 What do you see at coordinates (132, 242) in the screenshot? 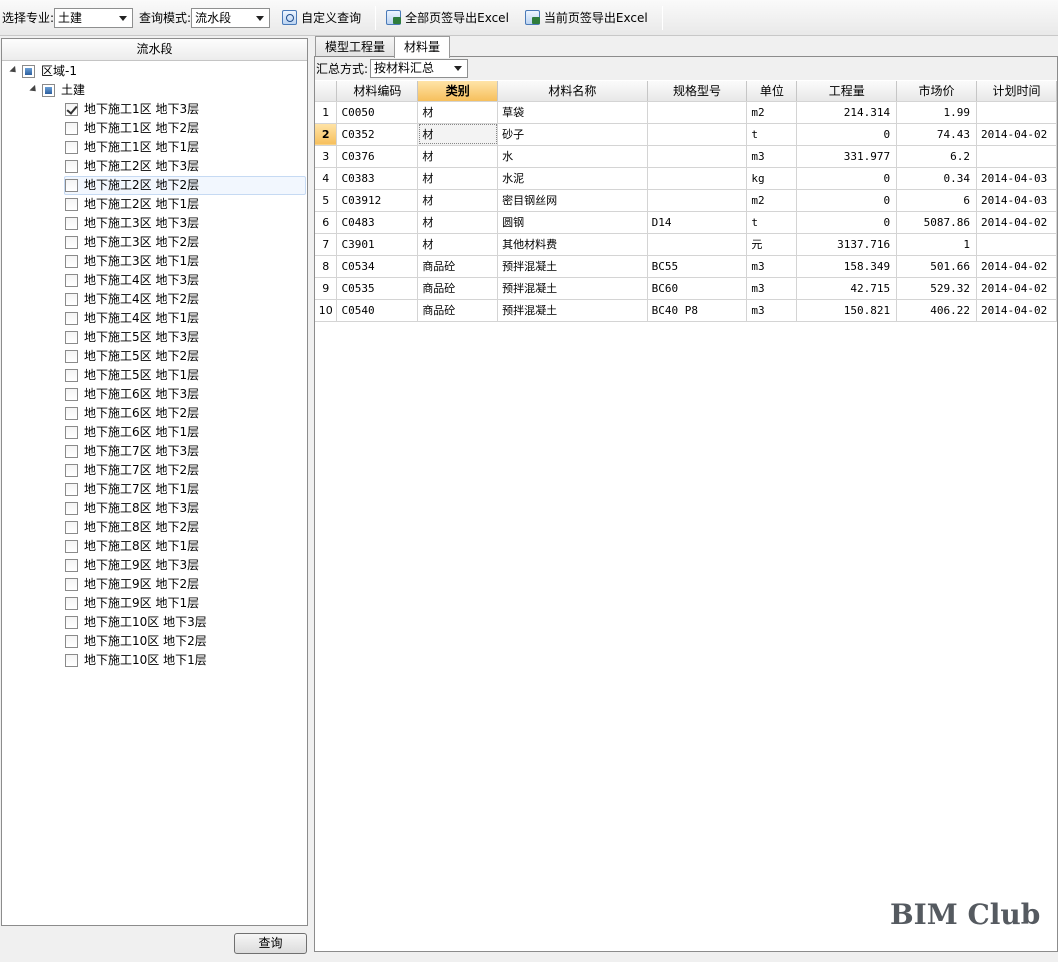
I see `tree-leaf-item: 地下施工3区 地下2层` at bounding box center [132, 242].